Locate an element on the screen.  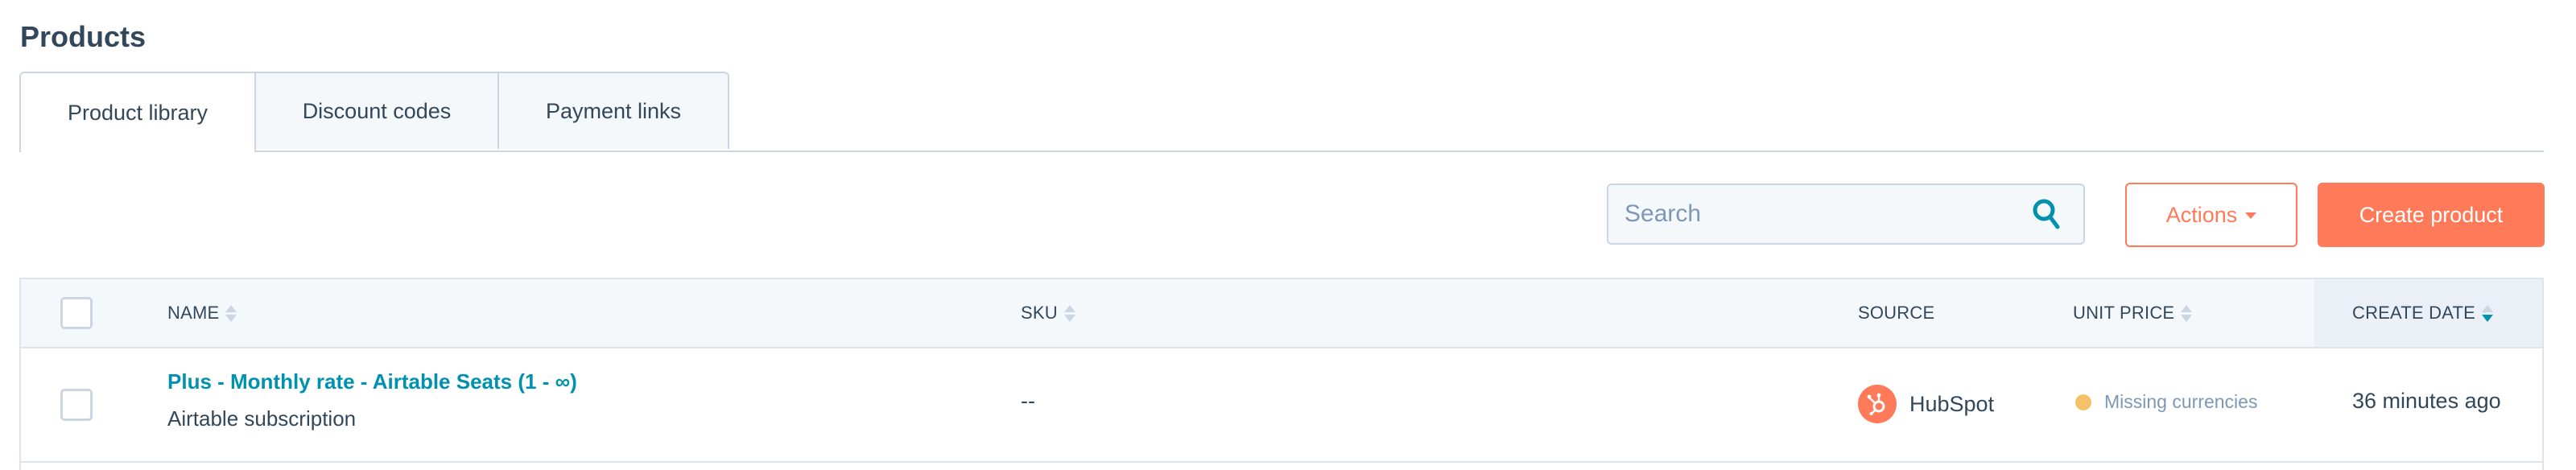
sku-value: -- is located at coordinates (1028, 401).